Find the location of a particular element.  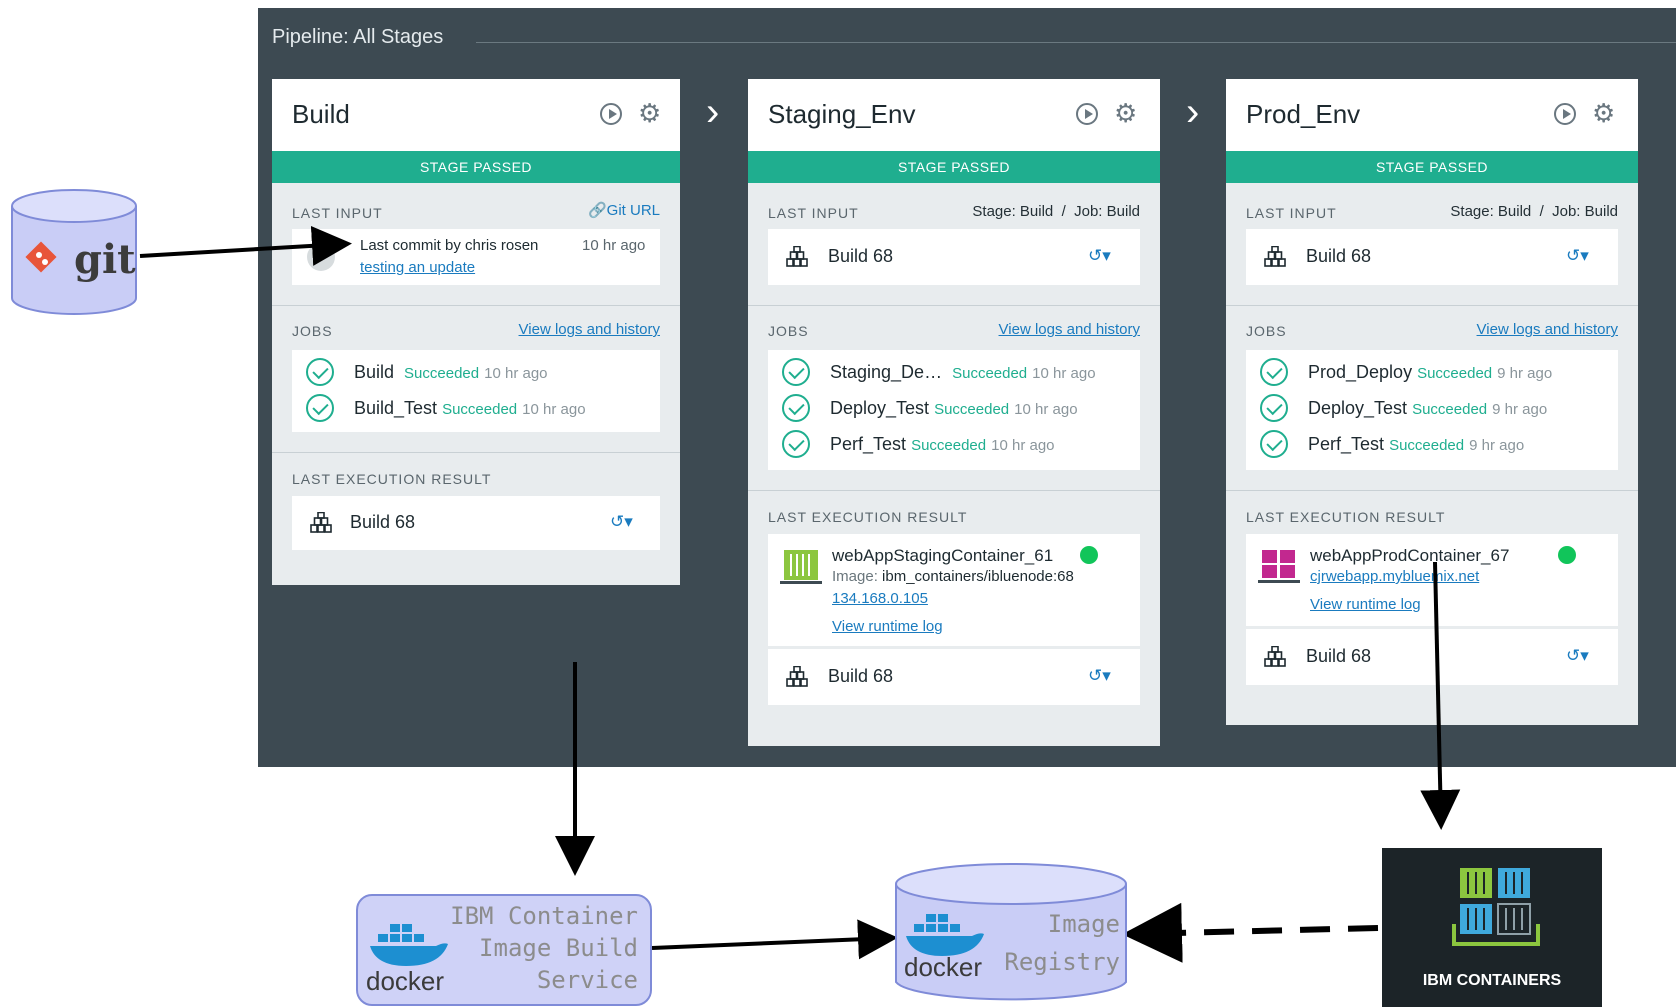

arrow-ibm-to-registry is located at coordinates (1250, 932).